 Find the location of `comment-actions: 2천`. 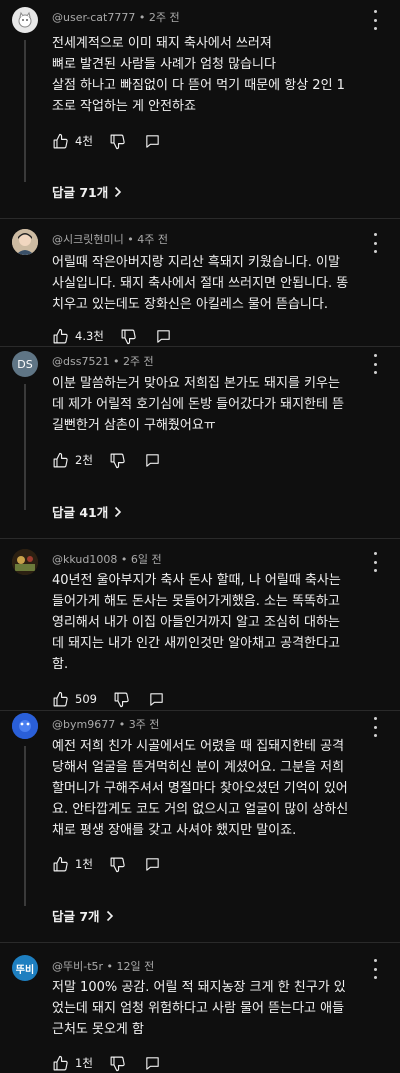

comment-actions: 2천 is located at coordinates (106, 460).